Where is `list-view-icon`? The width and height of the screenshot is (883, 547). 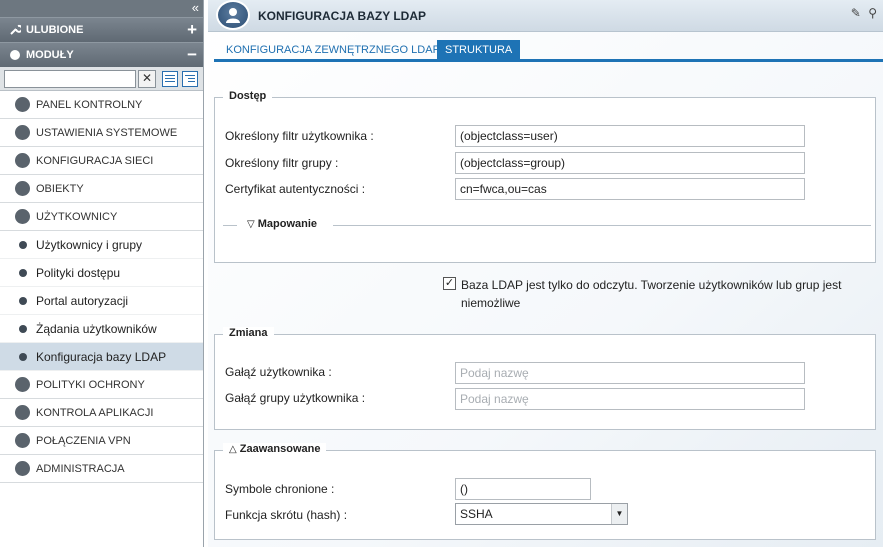 list-view-icon is located at coordinates (170, 78).